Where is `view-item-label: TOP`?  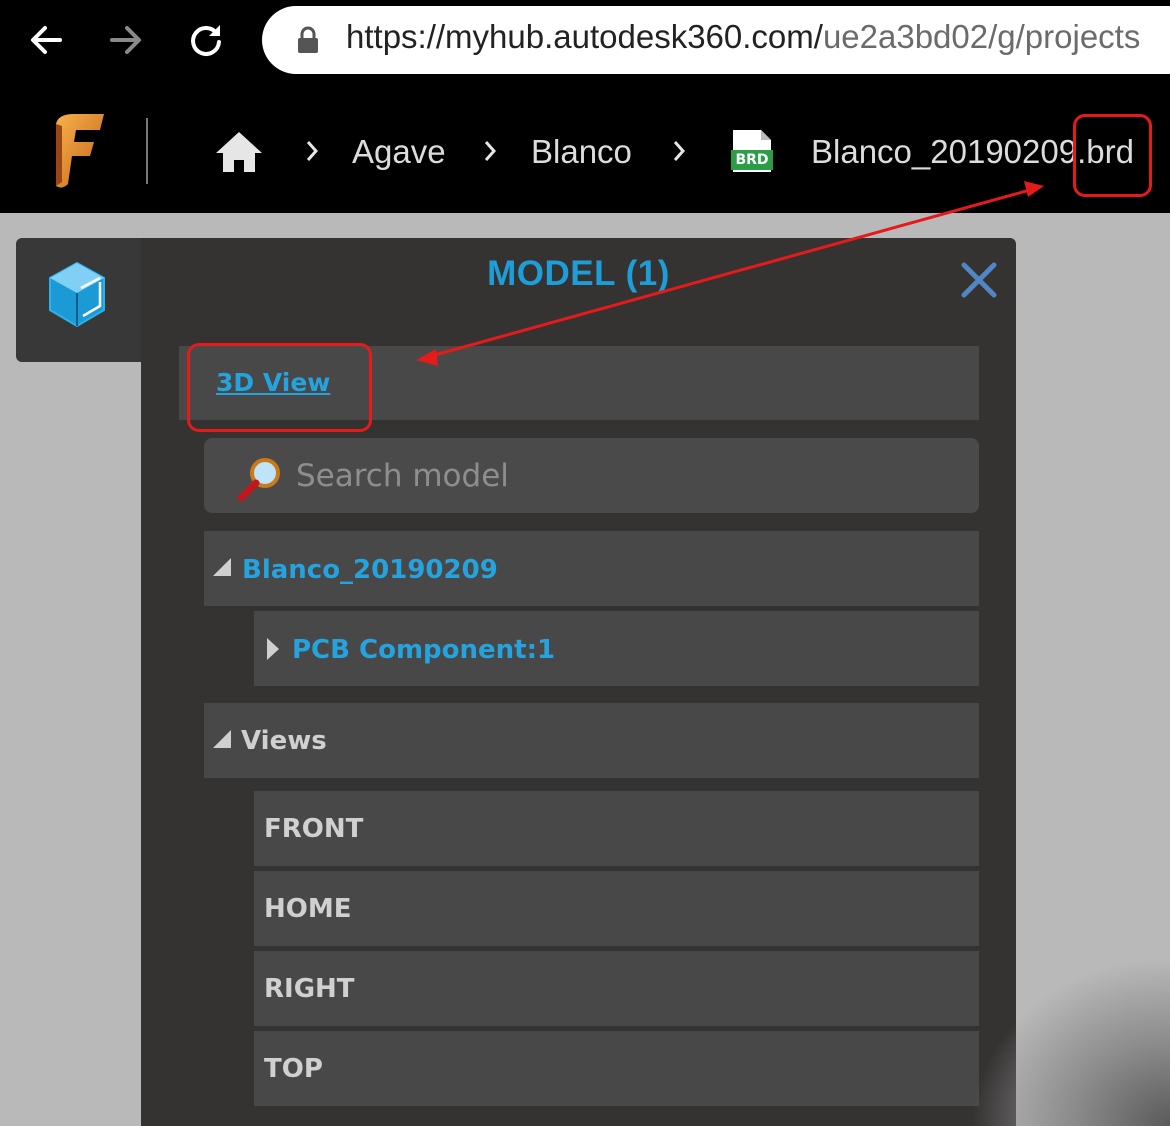
view-item-label: TOP is located at coordinates (293, 1069).